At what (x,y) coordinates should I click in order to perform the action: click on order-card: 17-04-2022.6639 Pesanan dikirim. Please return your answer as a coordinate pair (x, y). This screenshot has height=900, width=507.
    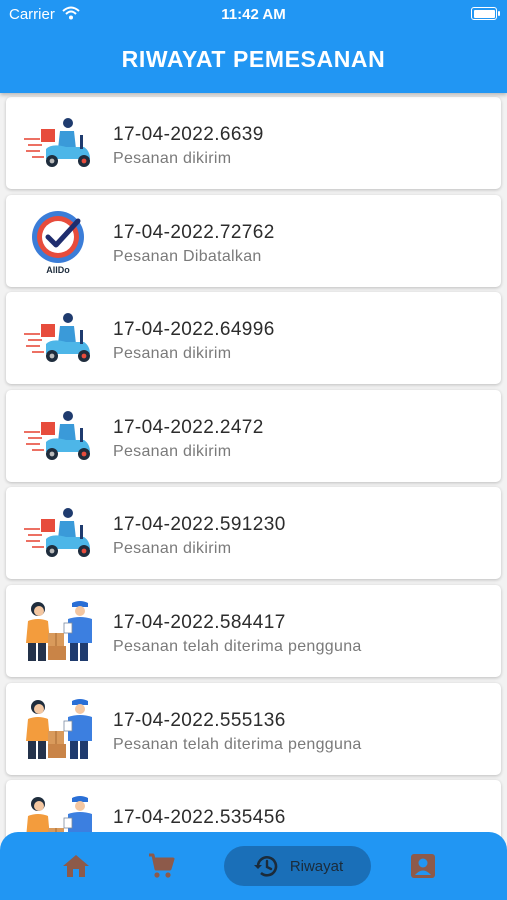
    Looking at the image, I should click on (253, 143).